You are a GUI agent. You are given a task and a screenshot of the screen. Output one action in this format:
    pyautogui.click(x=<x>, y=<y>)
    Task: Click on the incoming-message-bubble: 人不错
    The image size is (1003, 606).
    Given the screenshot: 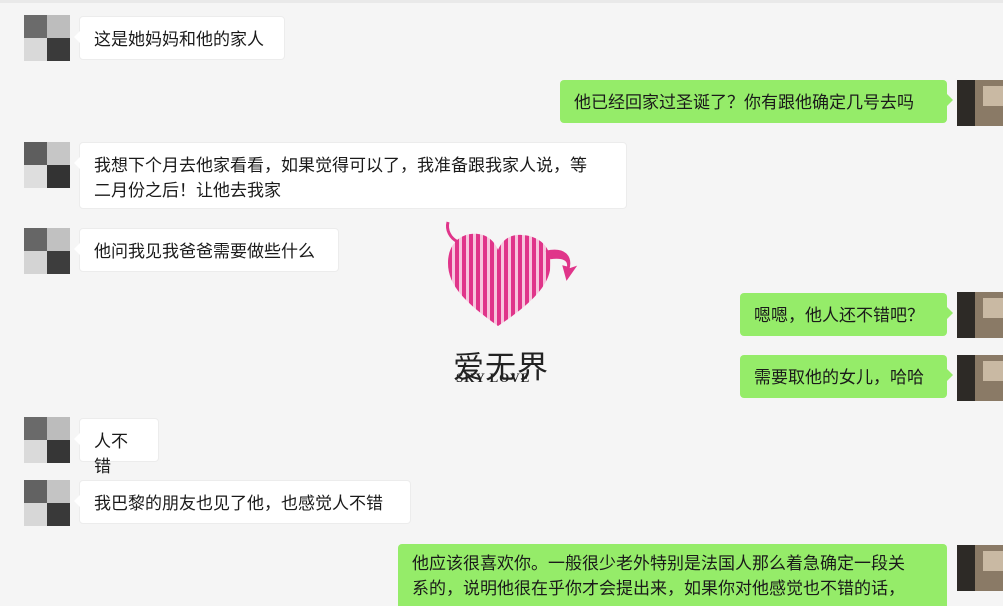 What is the action you would take?
    pyautogui.click(x=116, y=447)
    